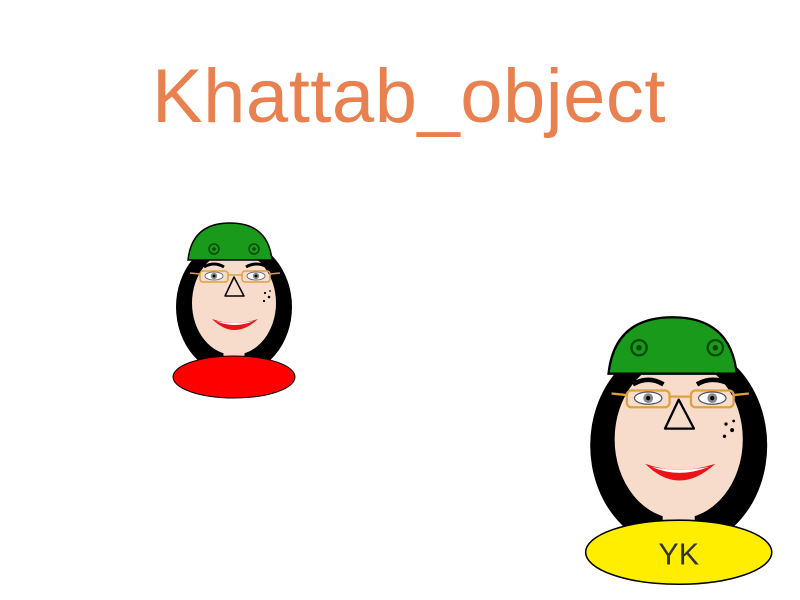 This screenshot has width=800, height=600. I want to click on name-badge, so click(234, 377).